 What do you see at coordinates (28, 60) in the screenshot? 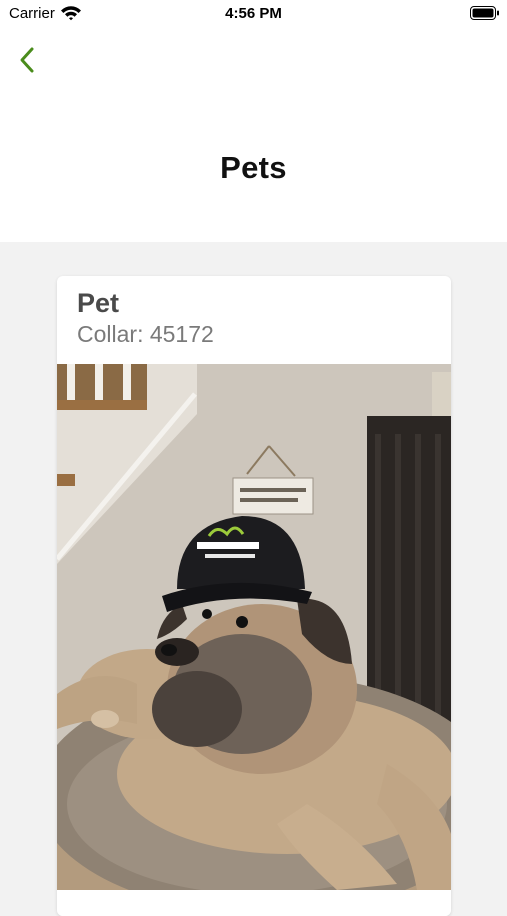
I see `back-button` at bounding box center [28, 60].